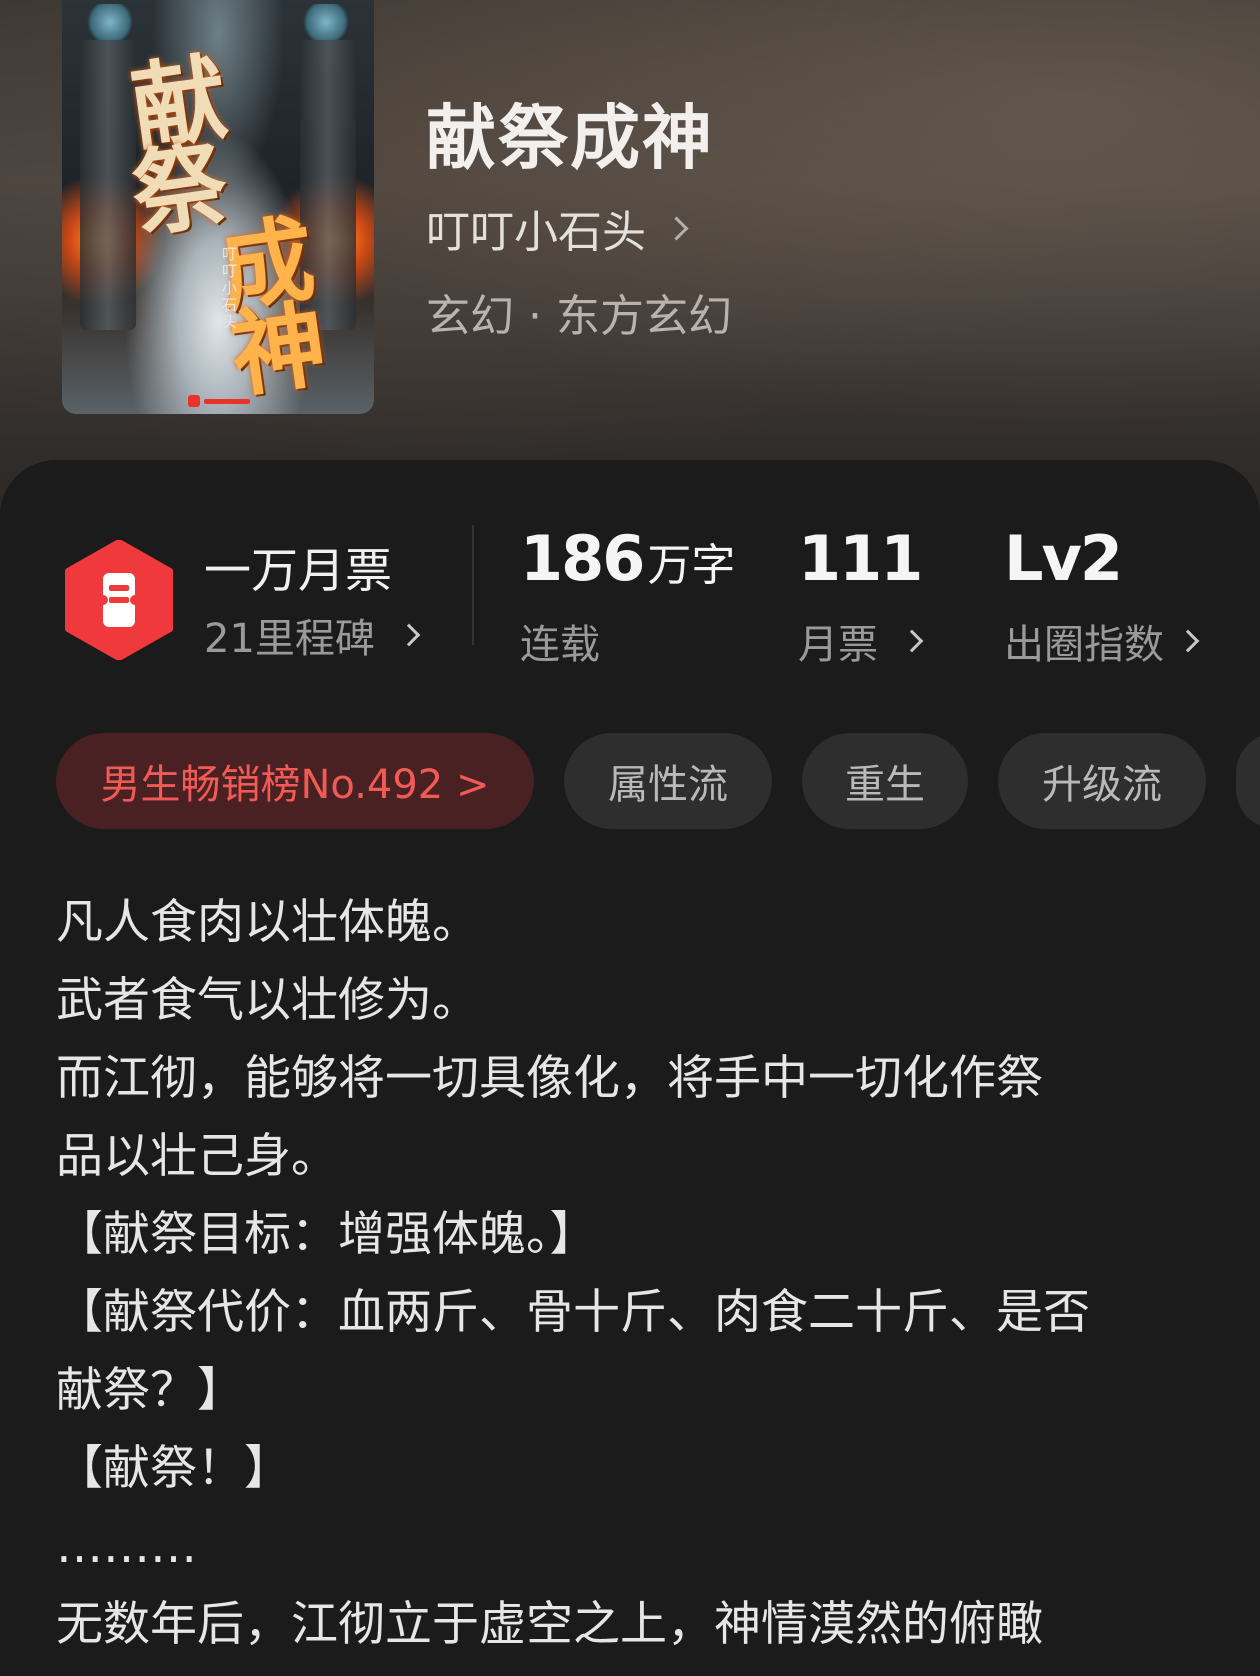 The image size is (1260, 1676). I want to click on ticket-icon, so click(119, 600).